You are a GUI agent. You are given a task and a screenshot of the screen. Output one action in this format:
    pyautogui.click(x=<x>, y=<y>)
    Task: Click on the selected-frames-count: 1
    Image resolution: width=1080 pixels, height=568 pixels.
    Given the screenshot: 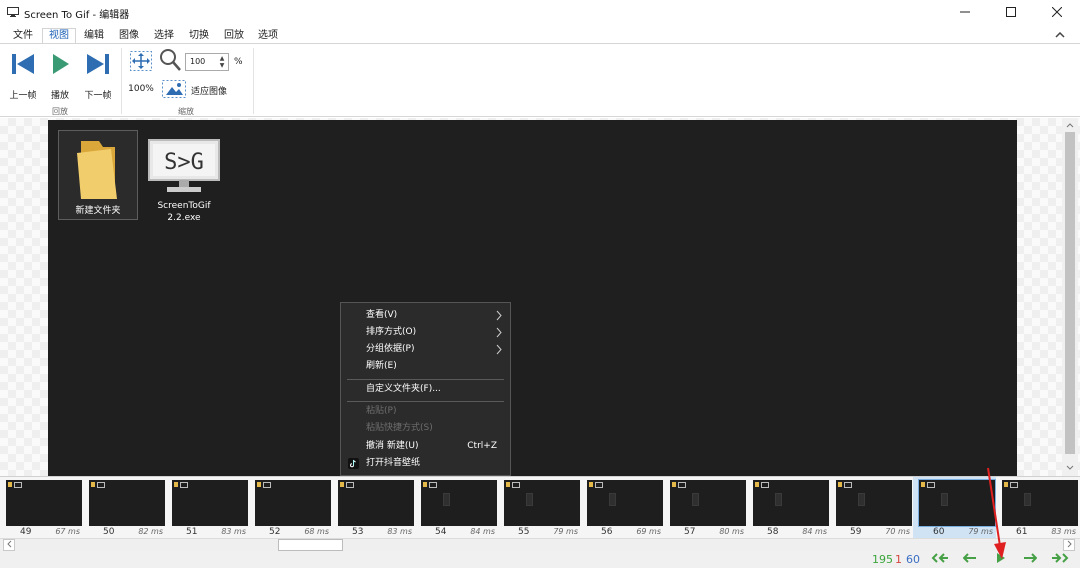 What is the action you would take?
    pyautogui.click(x=898, y=559)
    